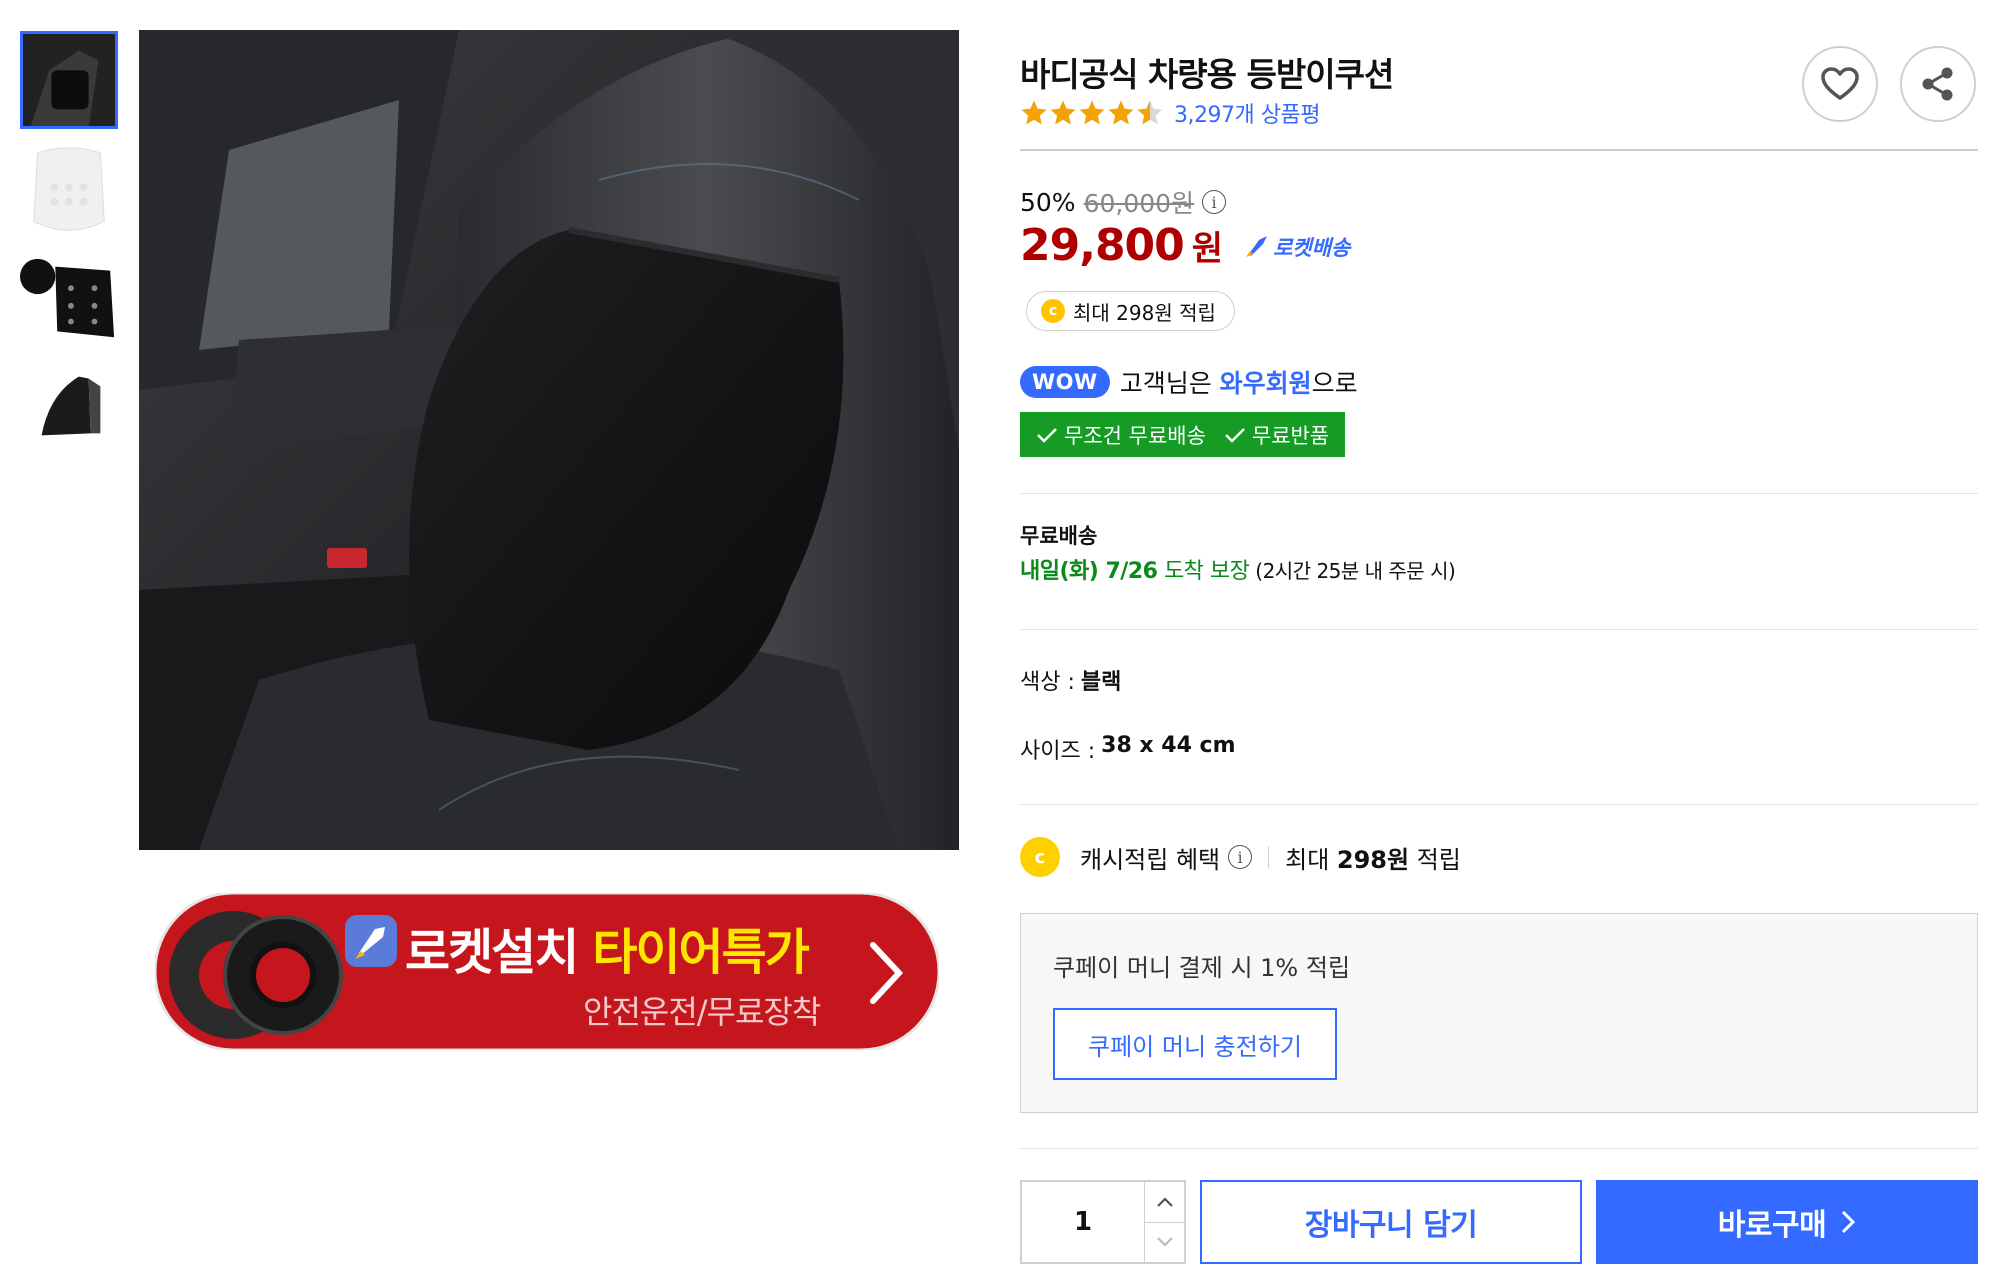  I want to click on quantity-up-button, so click(1164, 1202).